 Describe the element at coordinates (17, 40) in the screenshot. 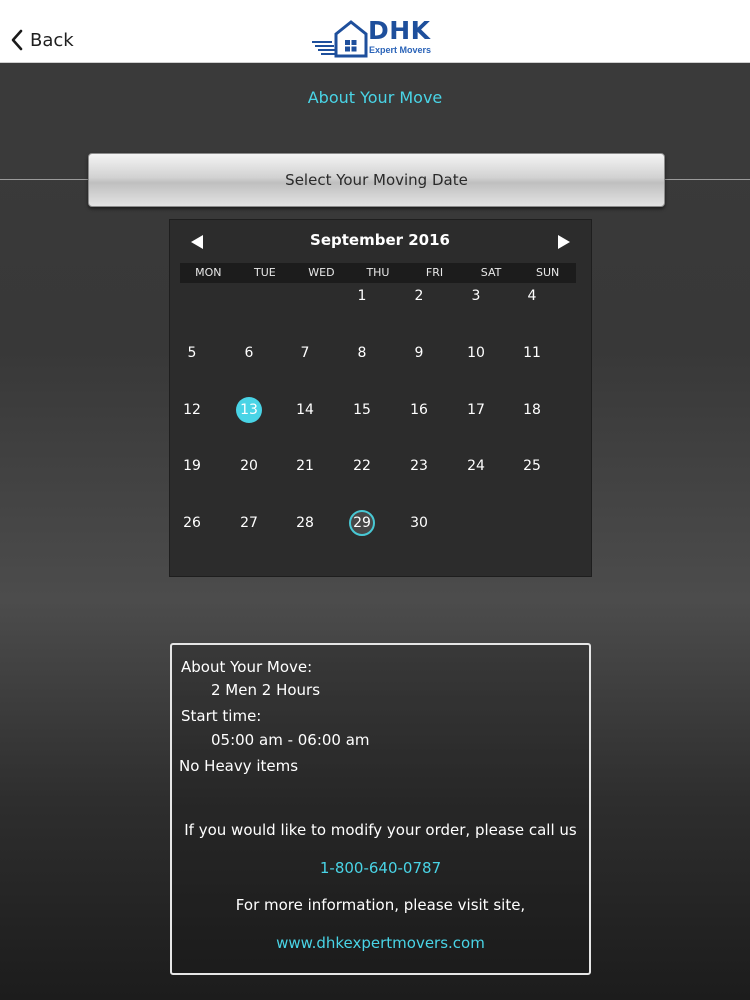

I see `chevron-left-icon` at that location.